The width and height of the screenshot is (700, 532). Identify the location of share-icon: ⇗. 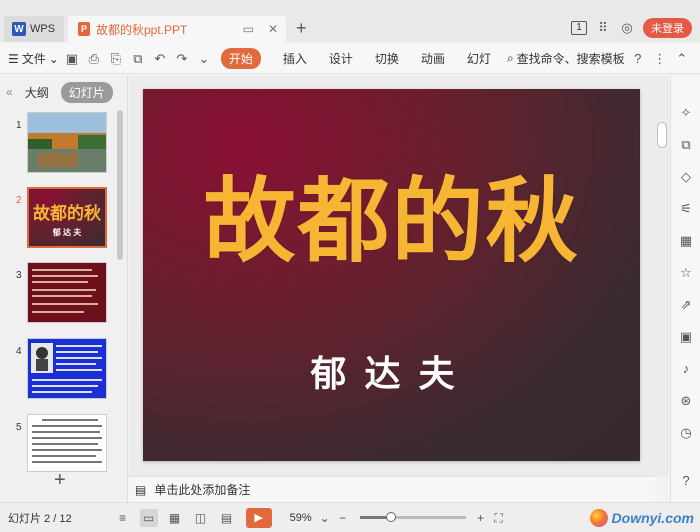
(686, 305).